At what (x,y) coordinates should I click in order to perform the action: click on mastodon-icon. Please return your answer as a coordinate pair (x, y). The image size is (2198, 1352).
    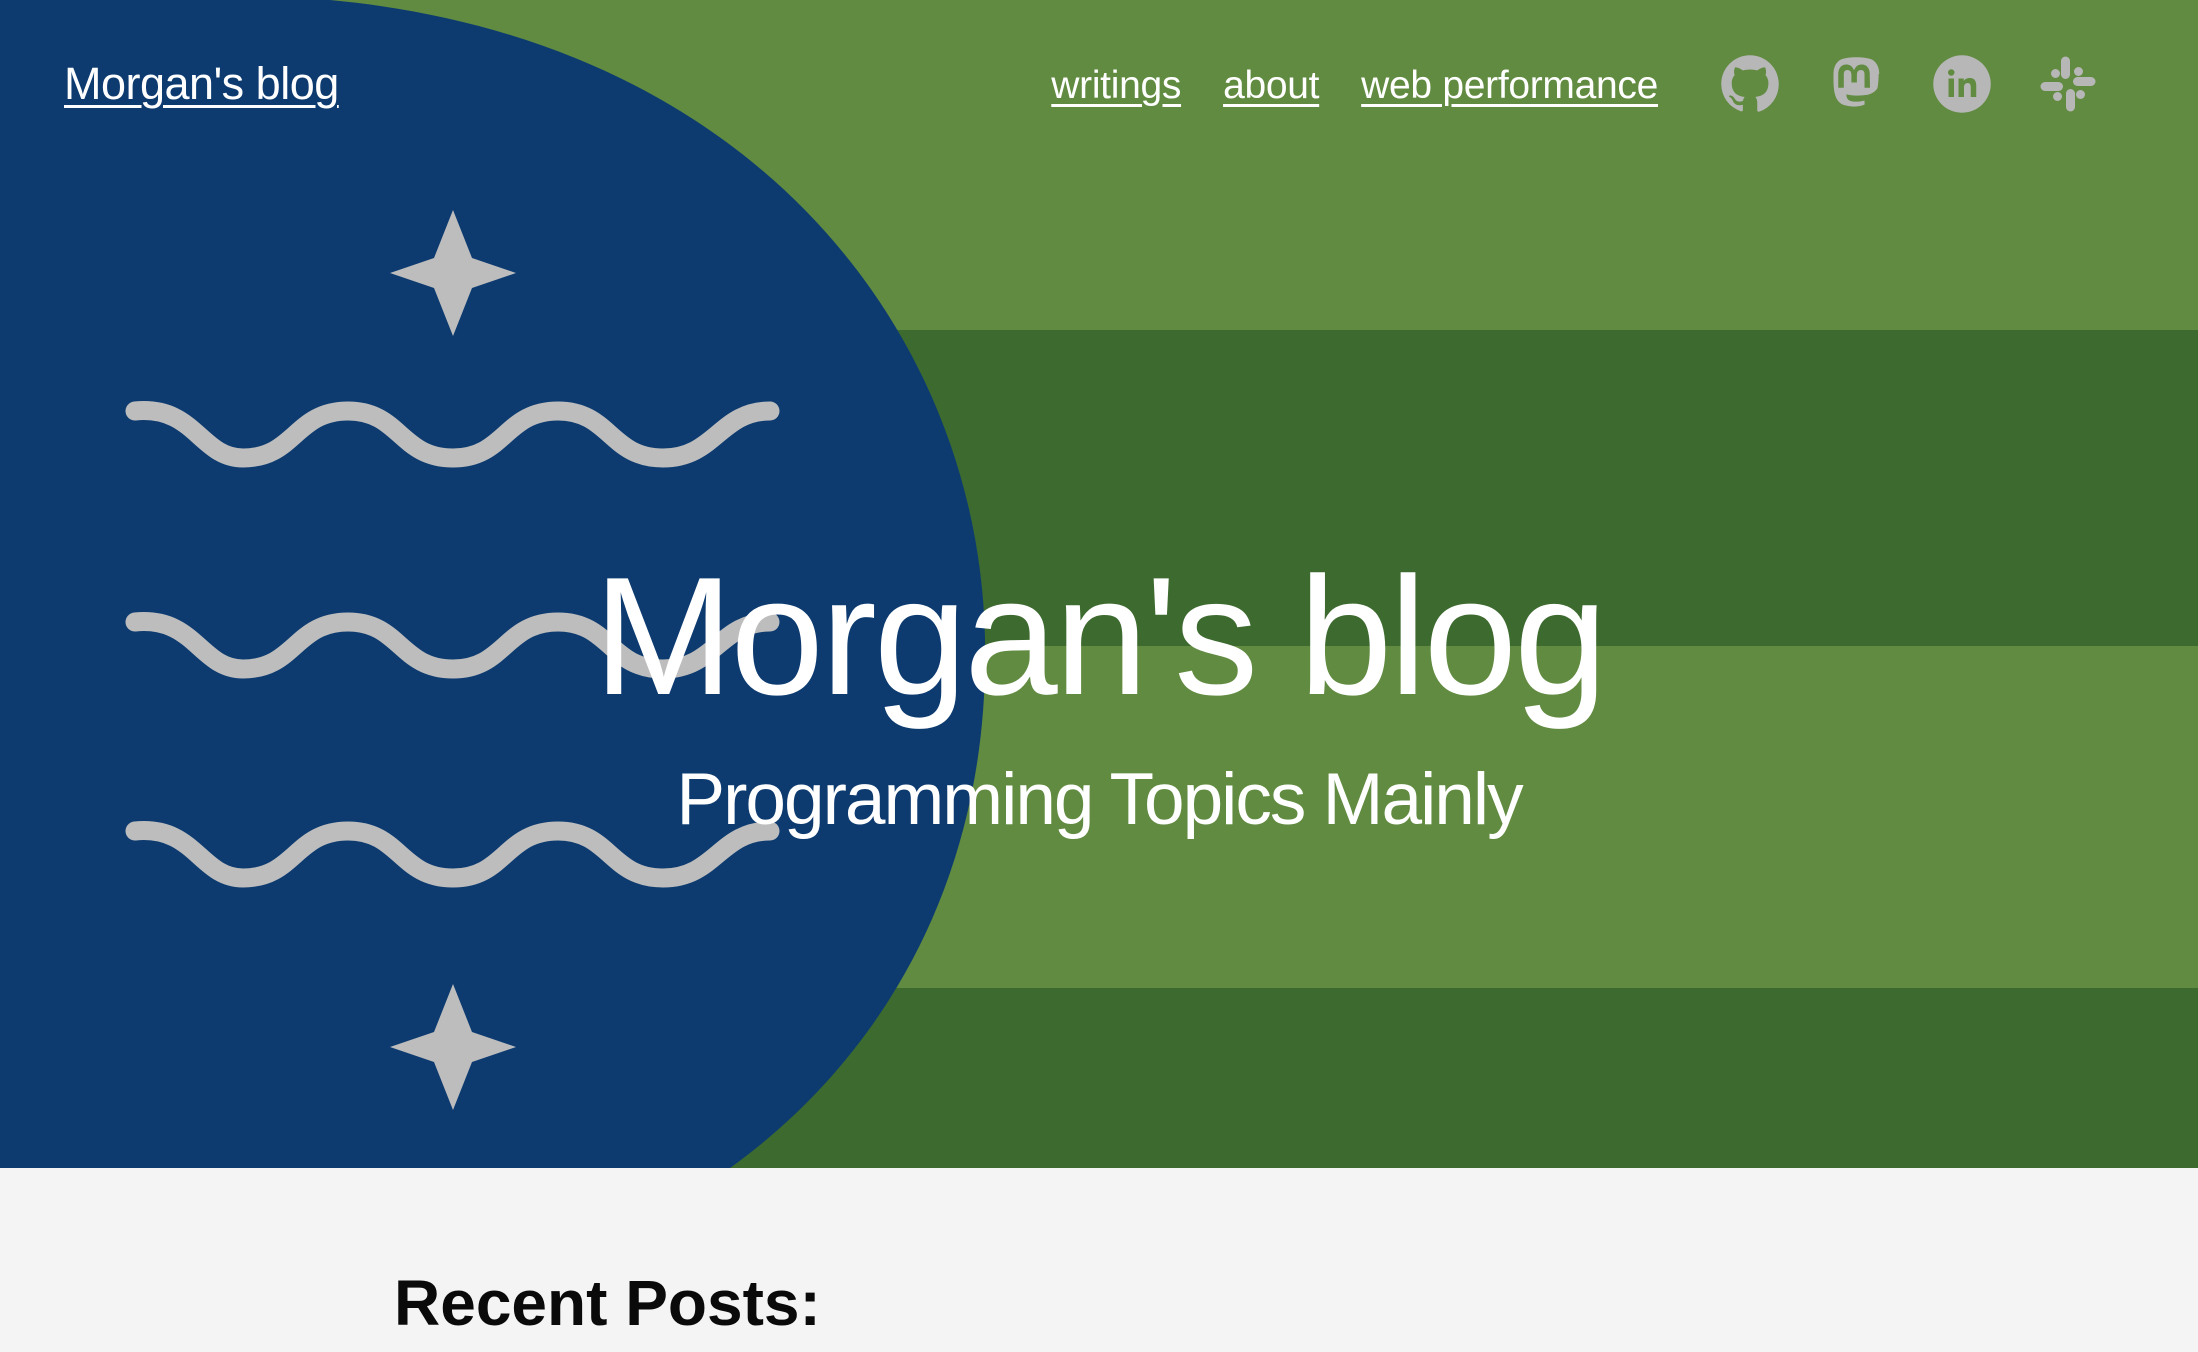
    Looking at the image, I should click on (1856, 82).